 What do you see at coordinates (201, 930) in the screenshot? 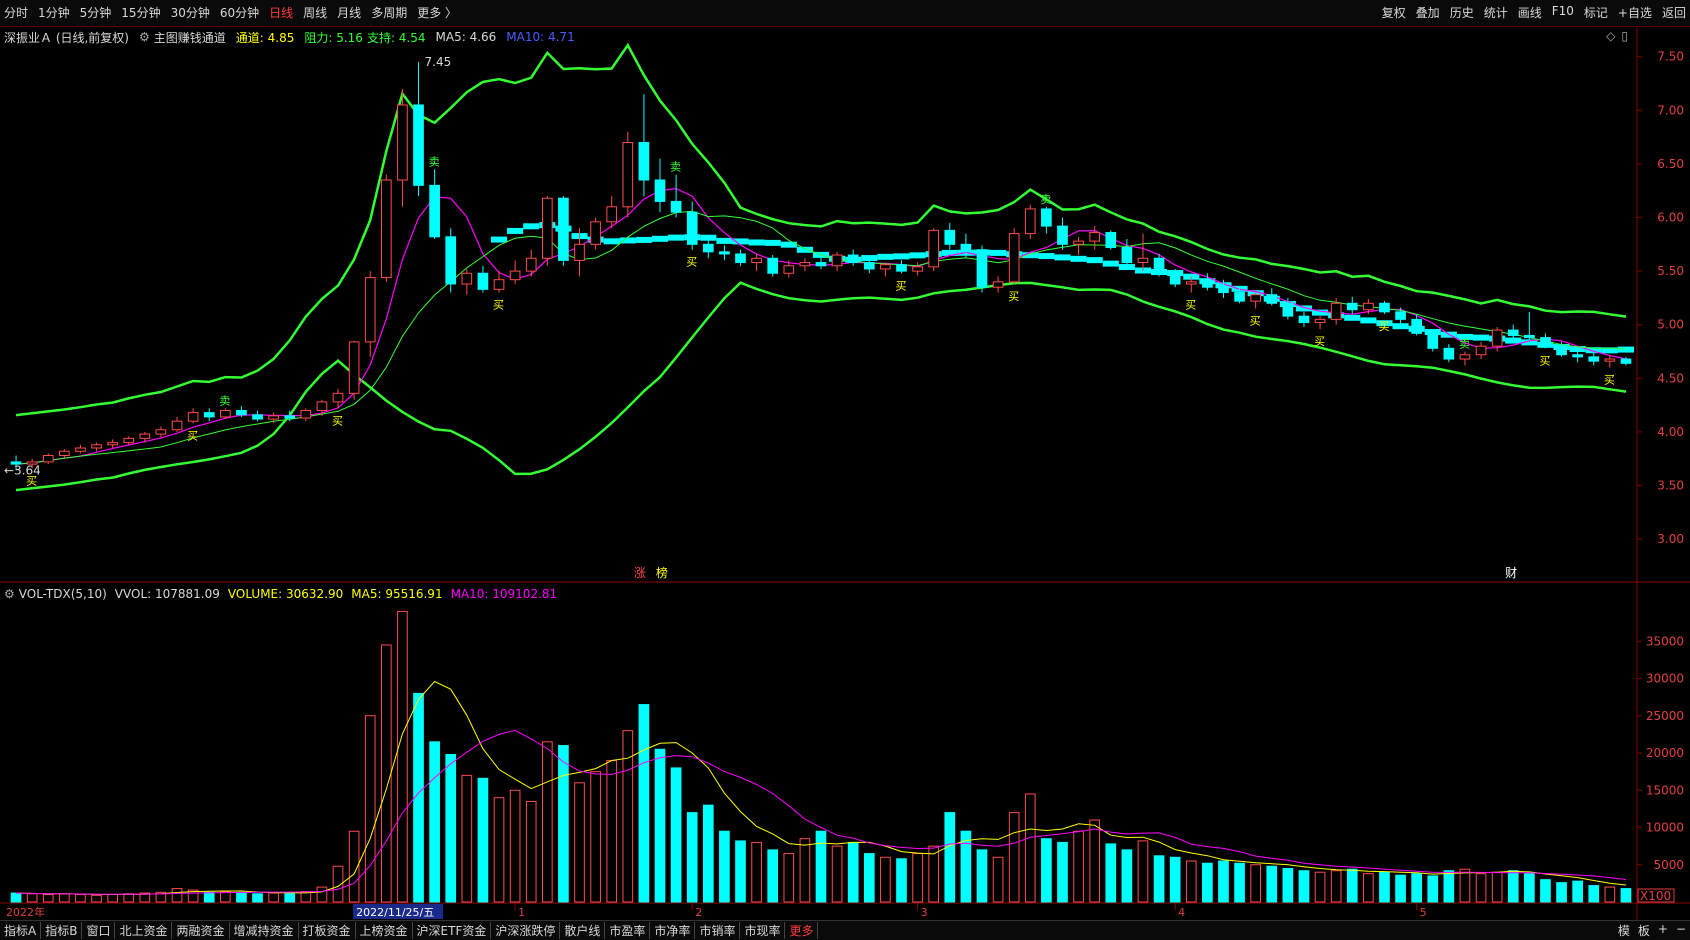
I see `indicator-tab-4: 两融资金` at bounding box center [201, 930].